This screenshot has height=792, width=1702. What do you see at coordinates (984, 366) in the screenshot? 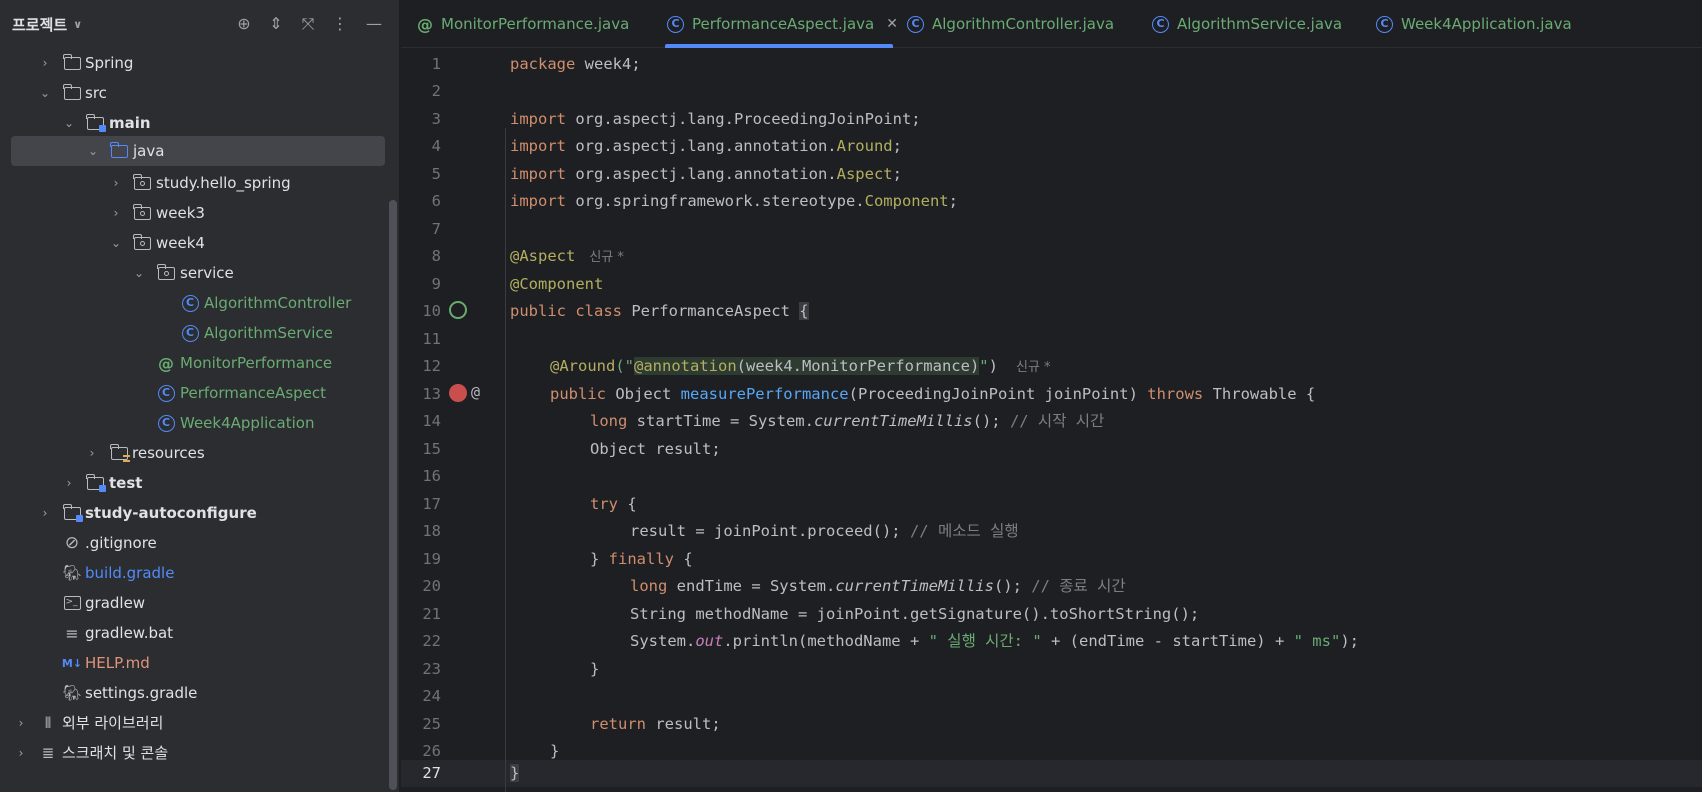
I see `string: "` at bounding box center [984, 366].